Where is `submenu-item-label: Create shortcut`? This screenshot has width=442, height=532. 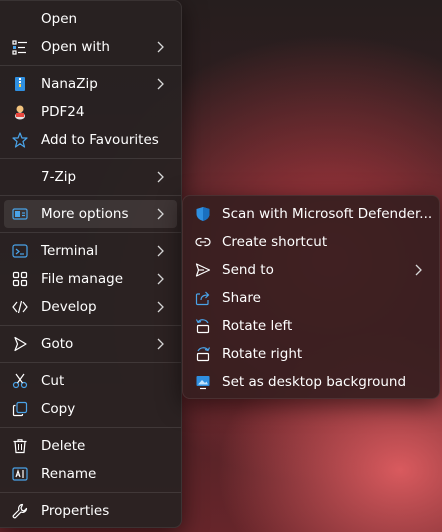 submenu-item-label: Create shortcut is located at coordinates (275, 242).